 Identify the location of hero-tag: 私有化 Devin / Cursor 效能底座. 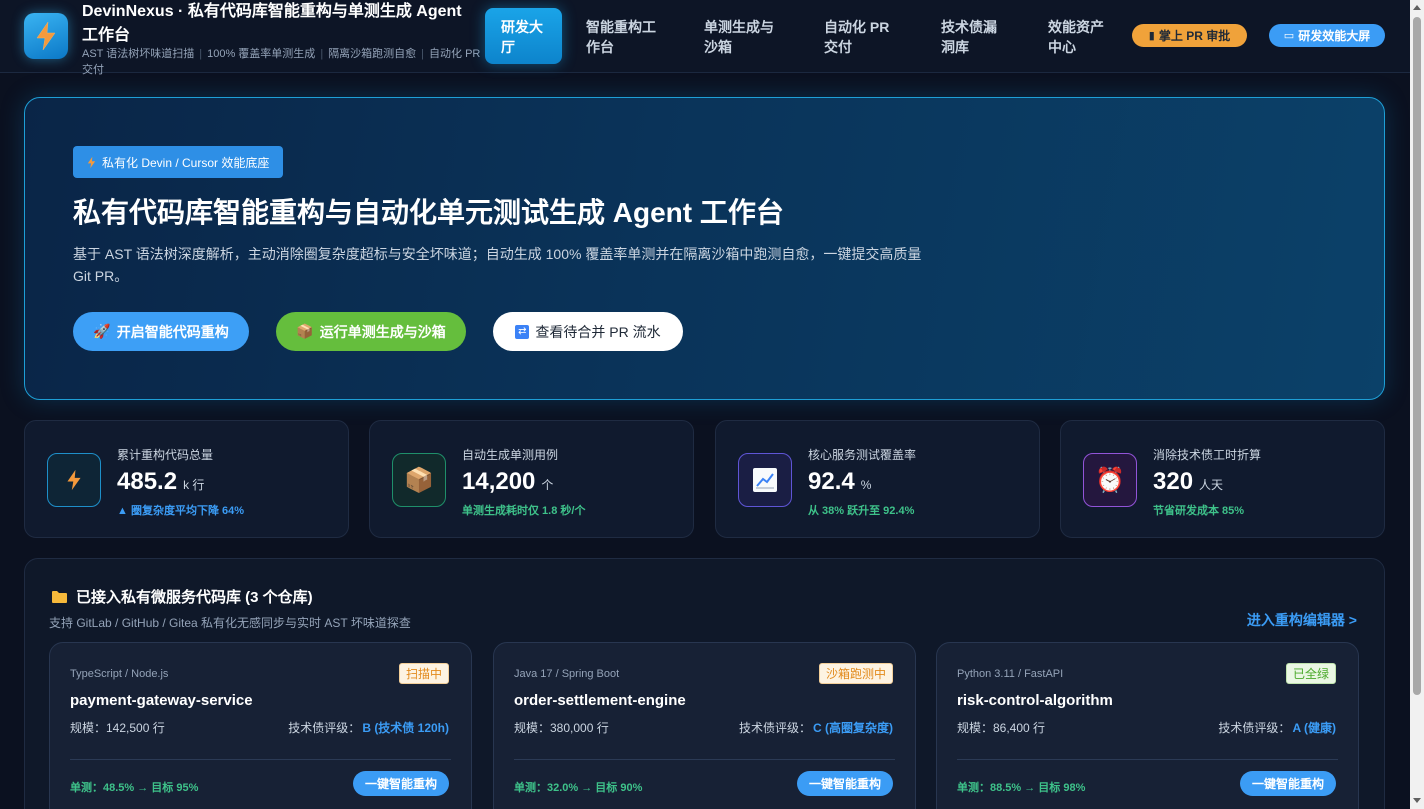
(178, 162).